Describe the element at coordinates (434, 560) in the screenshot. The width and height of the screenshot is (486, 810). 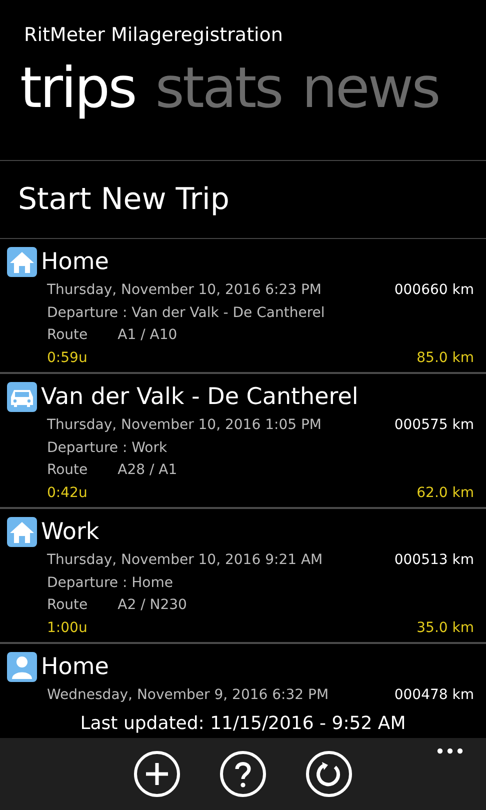
I see `odometer-reading: 000513 km` at that location.